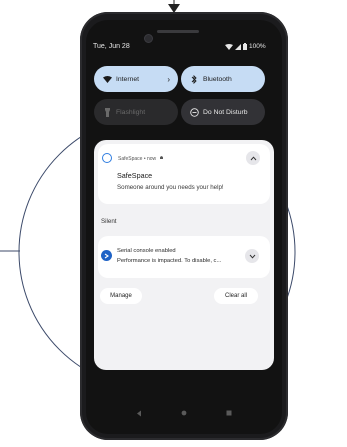 Image resolution: width=347 pixels, height=447 pixels. I want to click on flashlight-tile: Flashlight, so click(136, 112).